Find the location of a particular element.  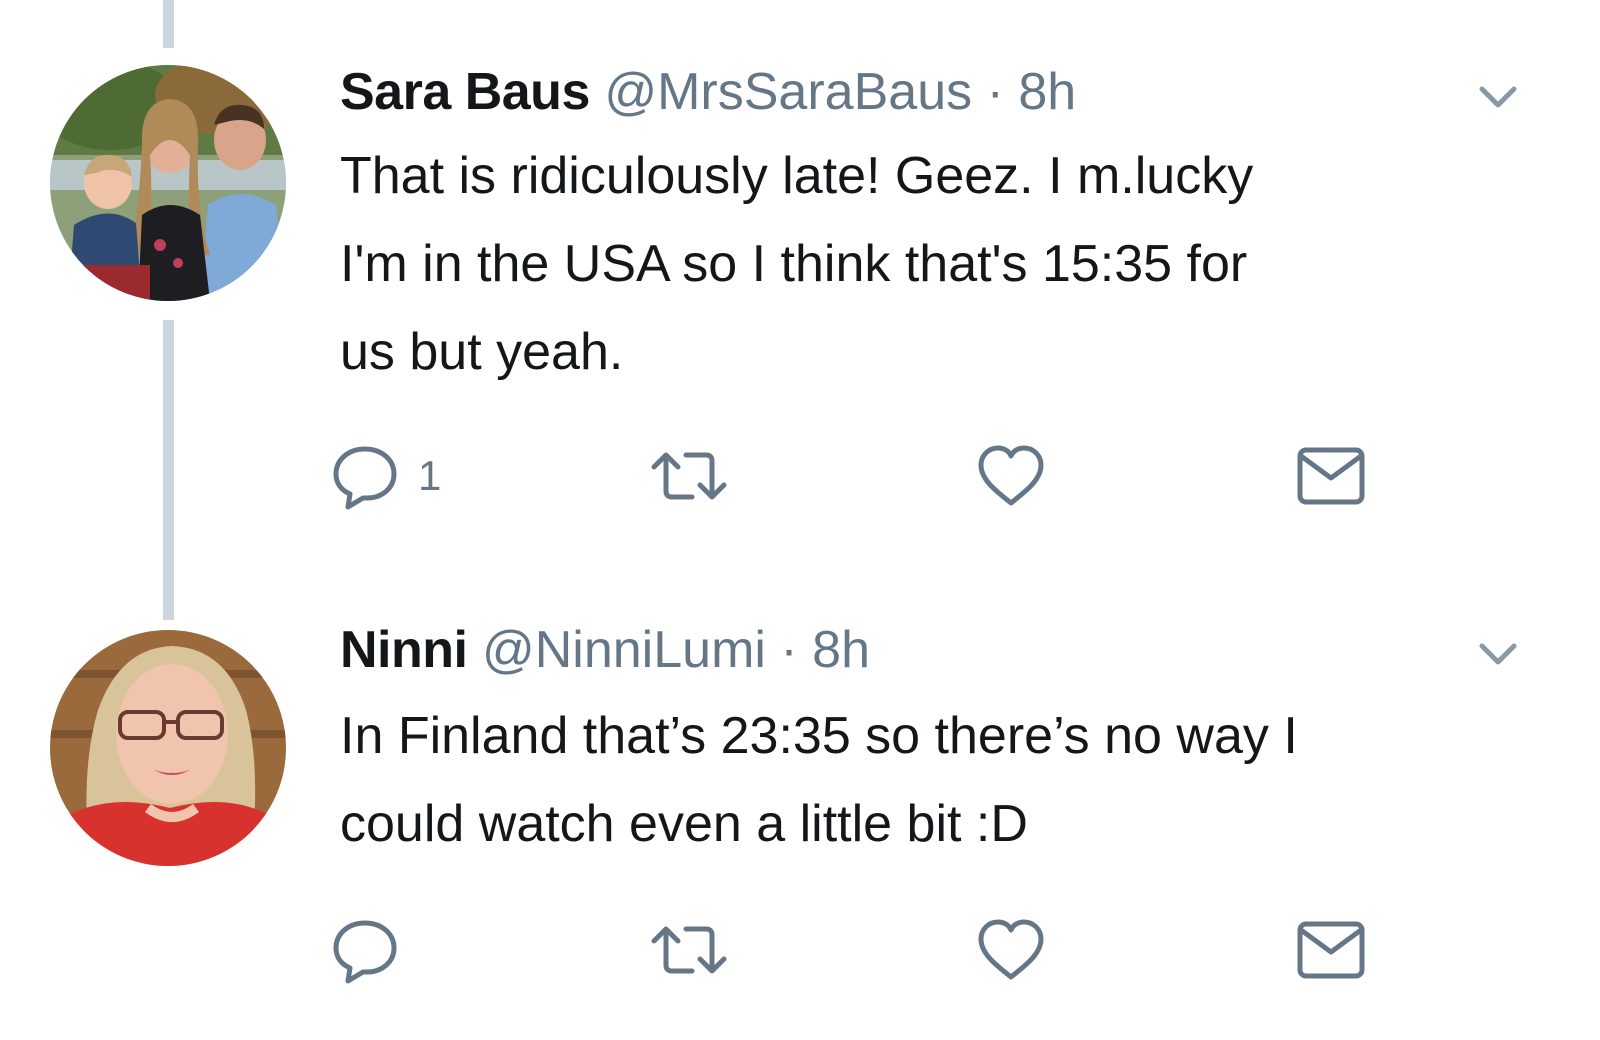

tweet-header: Ninni @NinniLumi · 8h is located at coordinates (605, 650).